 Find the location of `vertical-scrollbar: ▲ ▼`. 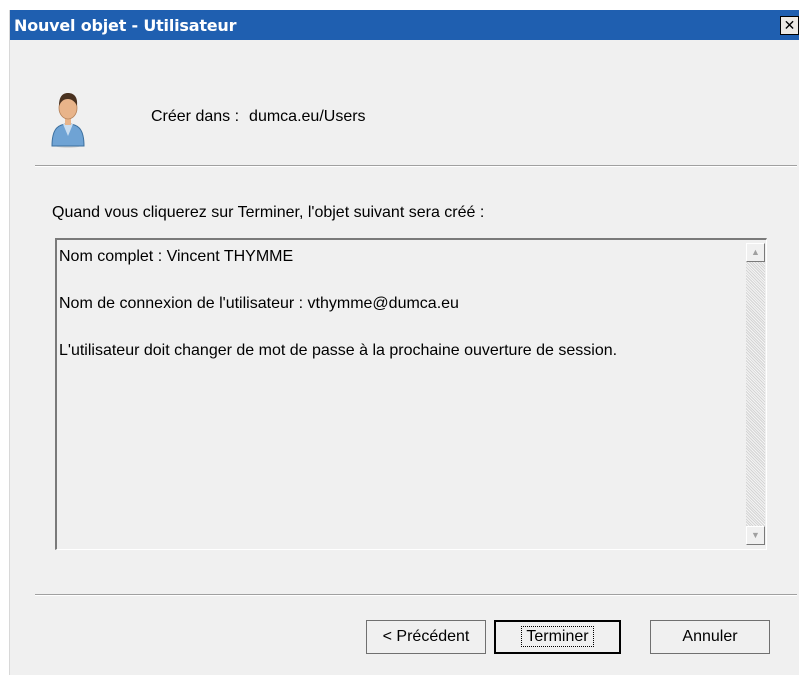

vertical-scrollbar: ▲ ▼ is located at coordinates (755, 394).